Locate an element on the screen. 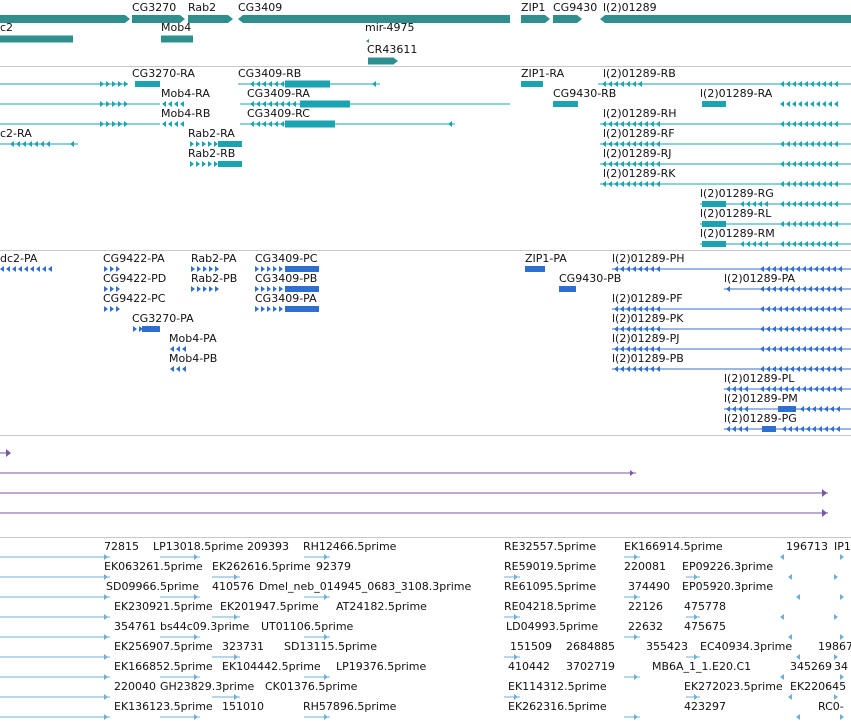 The width and height of the screenshot is (851, 722). protein-label: l(2)01289-PH is located at coordinates (648, 259).